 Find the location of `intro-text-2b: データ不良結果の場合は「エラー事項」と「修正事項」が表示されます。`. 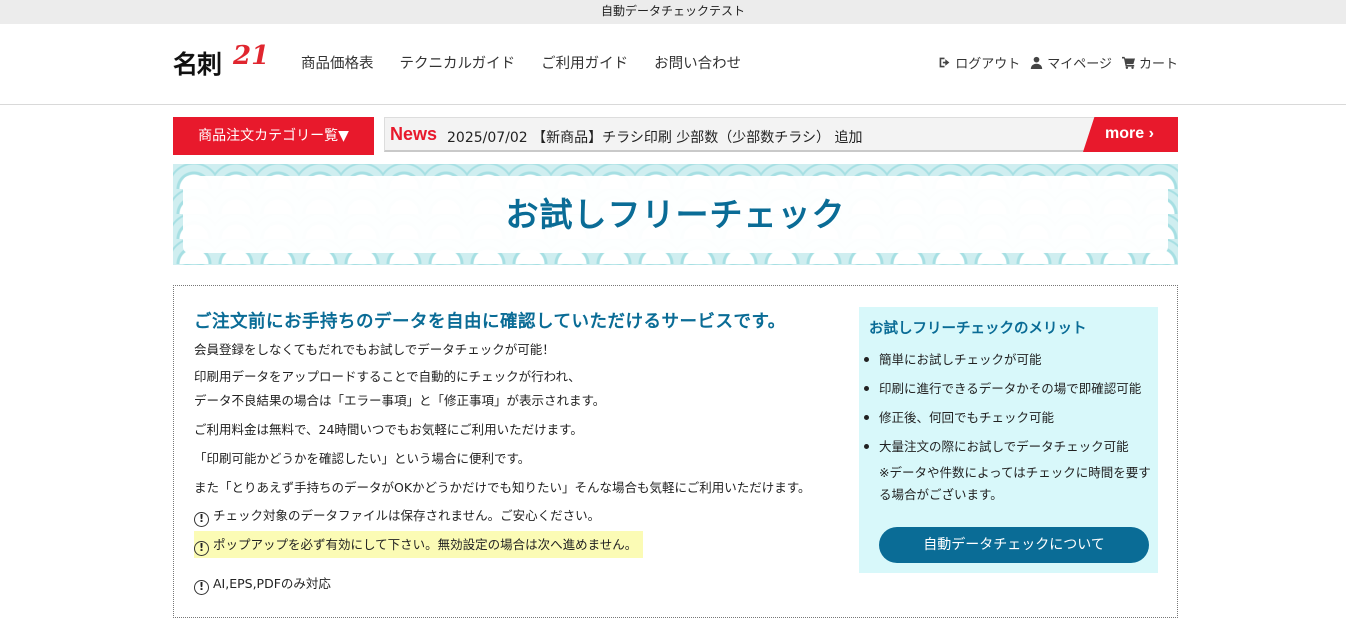

intro-text-2b: データ不良結果の場合は「エラー事項」と「修正事項」が表示されます。 is located at coordinates (400, 400).